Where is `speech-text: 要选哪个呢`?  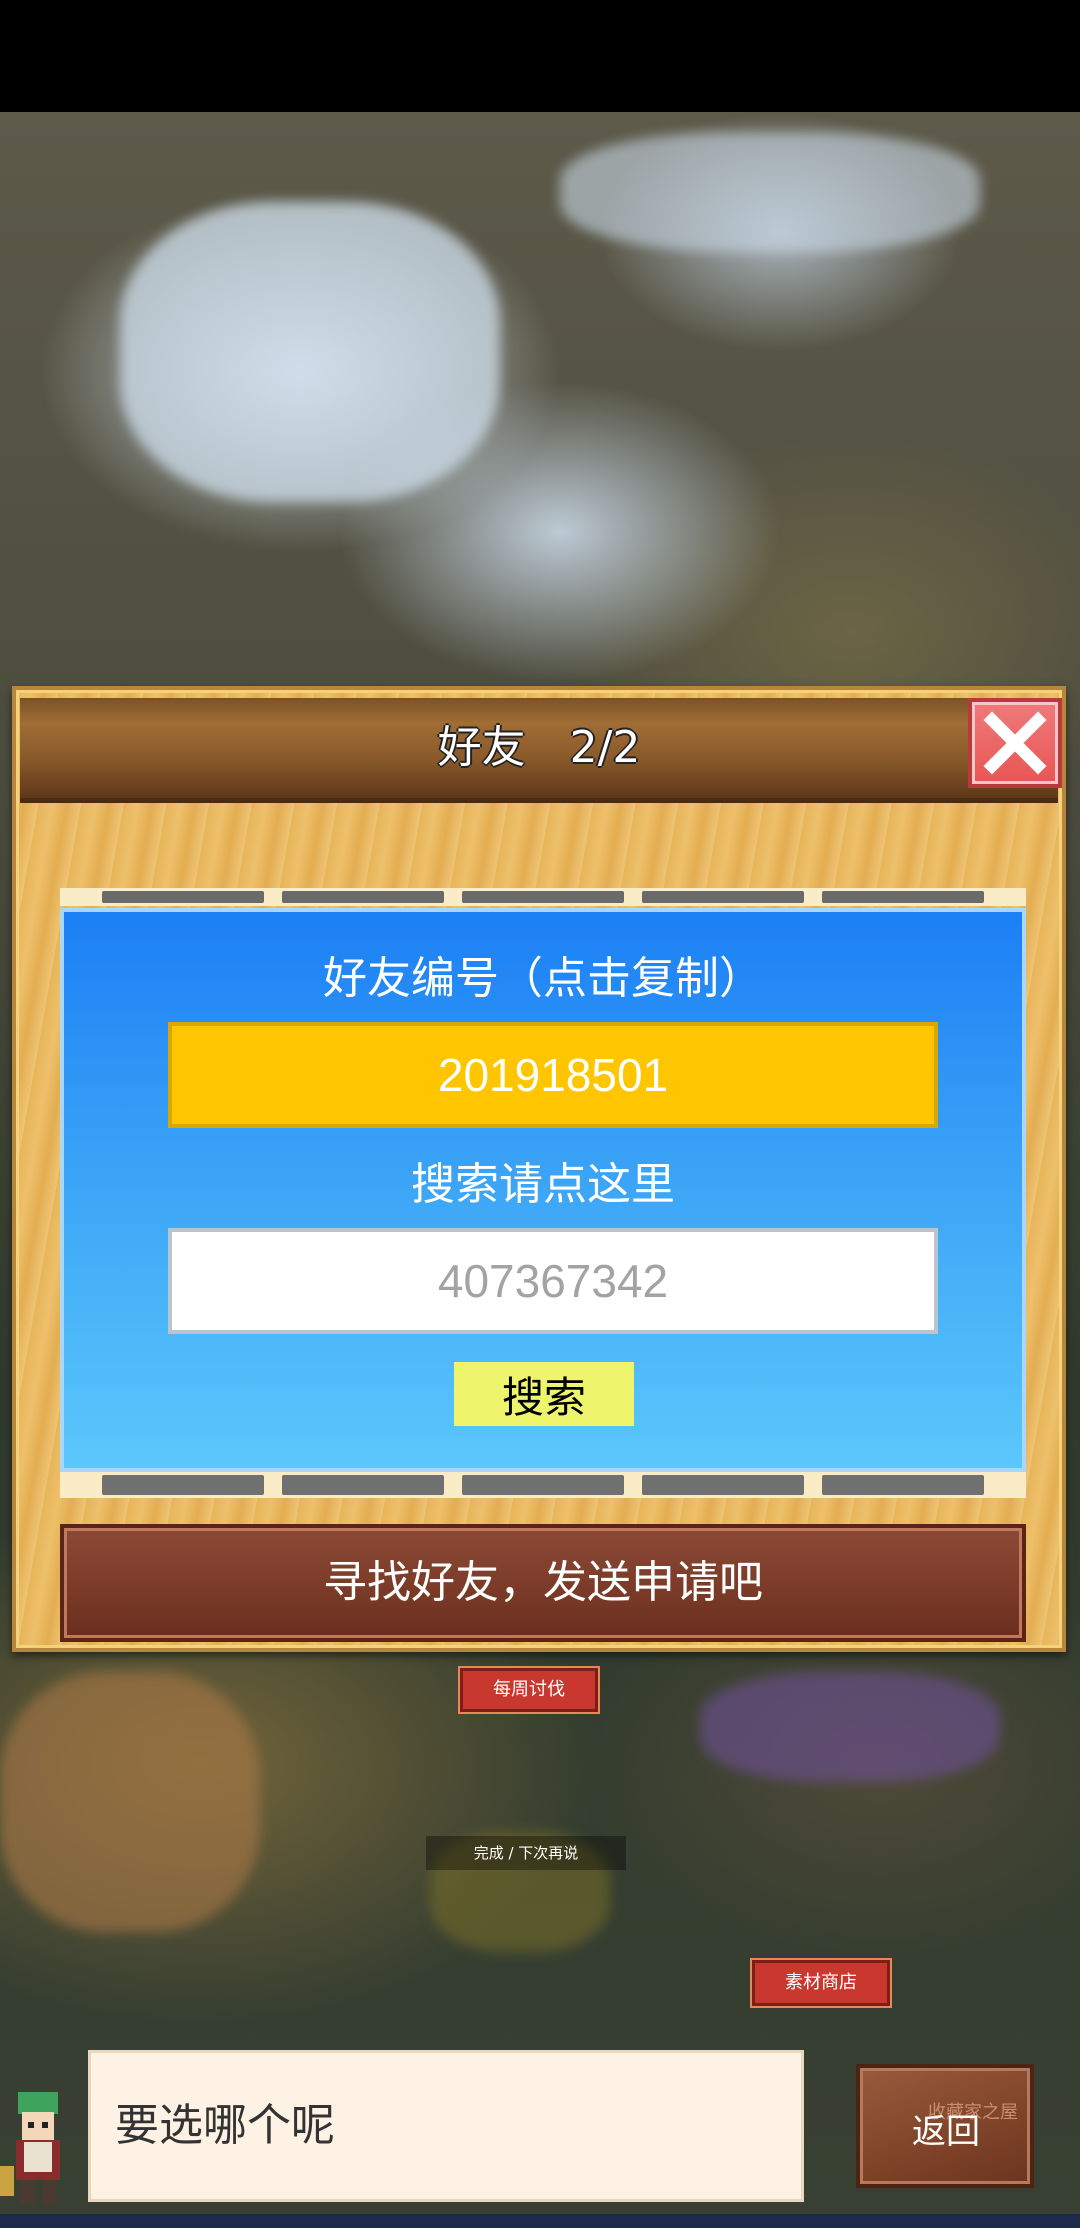
speech-text: 要选哪个呢 is located at coordinates (225, 2125).